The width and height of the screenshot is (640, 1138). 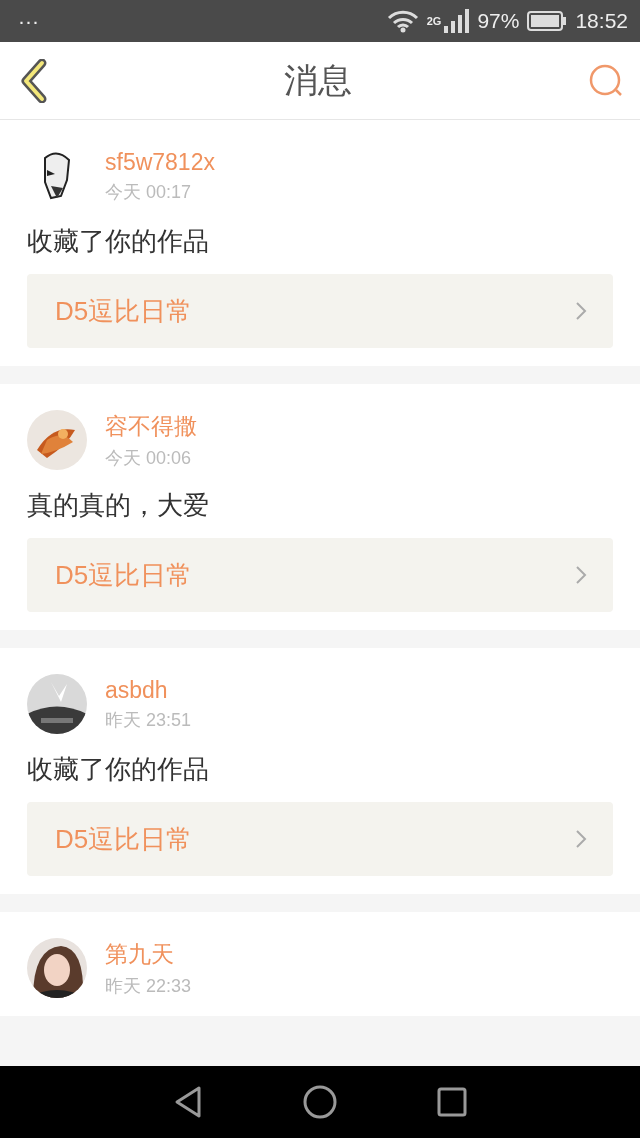 I want to click on user-name: 容不得撒, so click(x=151, y=426).